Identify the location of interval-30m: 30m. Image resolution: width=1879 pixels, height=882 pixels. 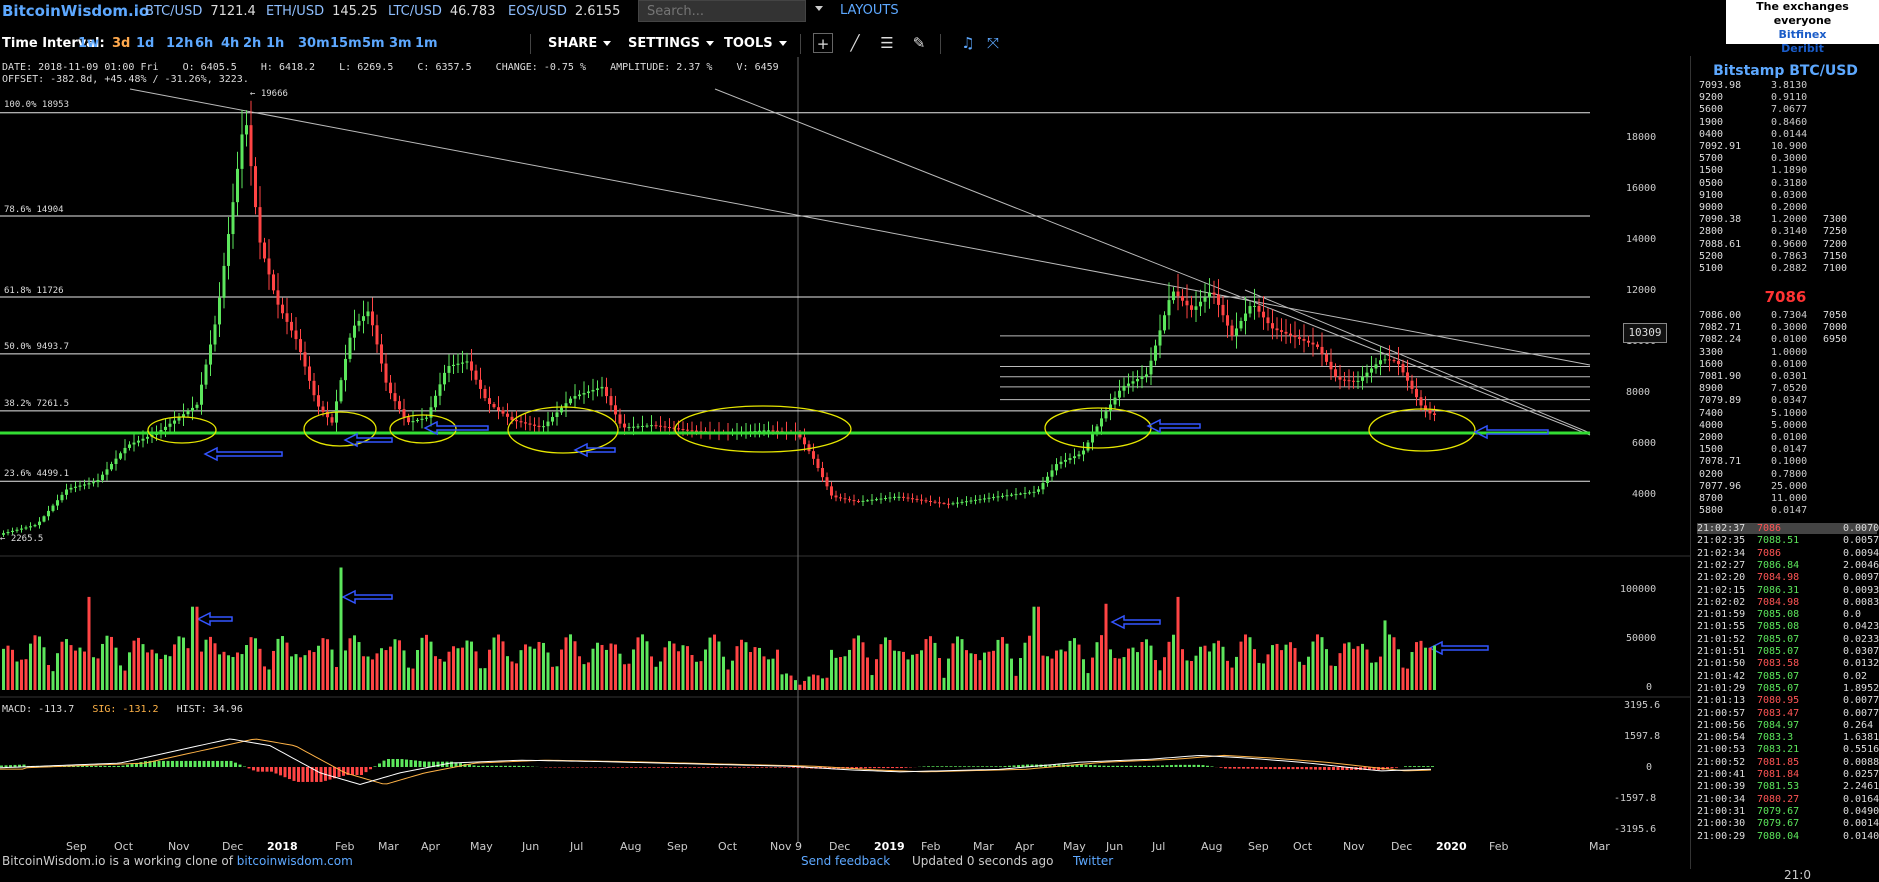
(314, 43).